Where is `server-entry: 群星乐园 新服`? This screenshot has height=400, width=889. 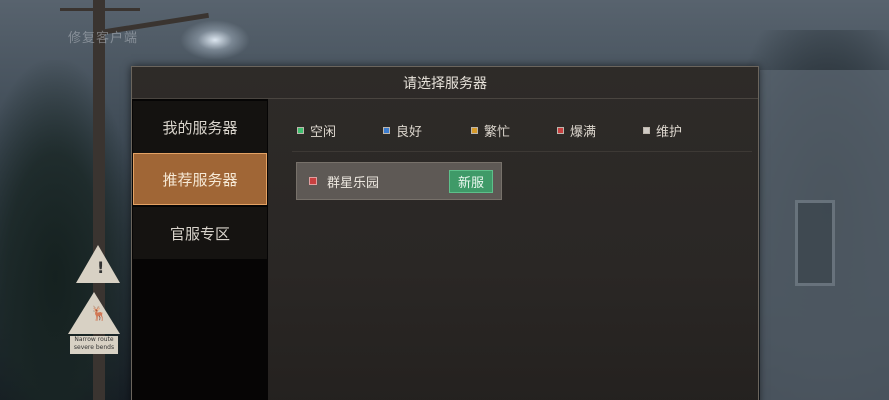 server-entry: 群星乐园 新服 is located at coordinates (399, 181).